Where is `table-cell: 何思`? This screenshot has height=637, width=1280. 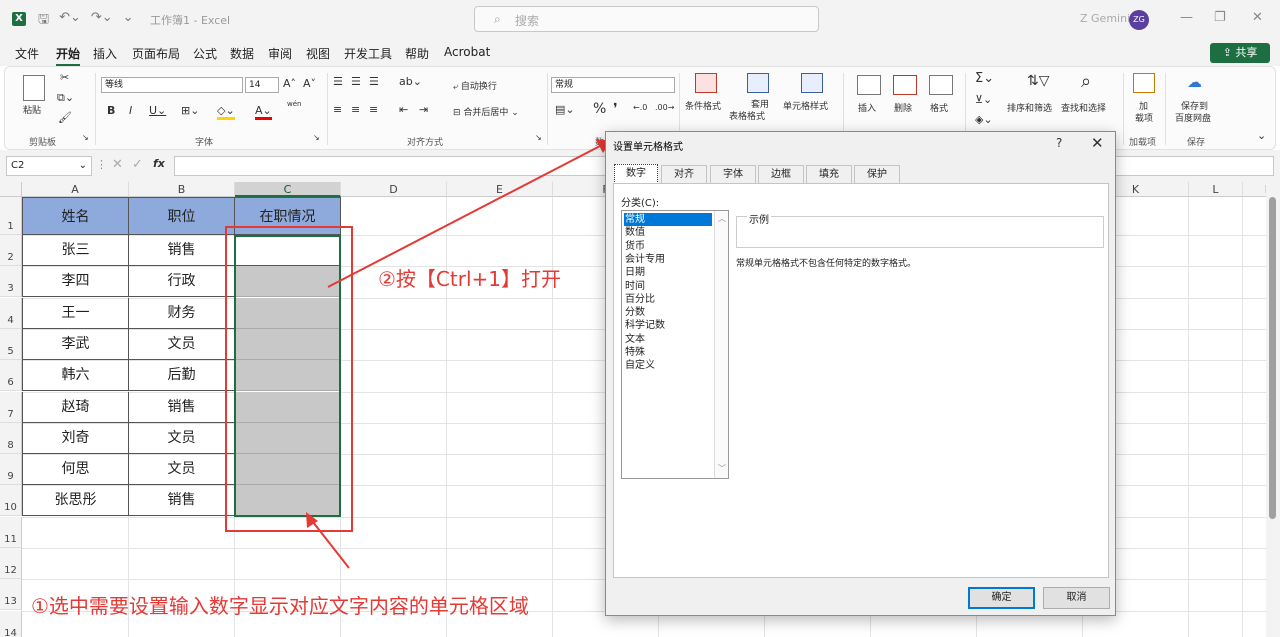
table-cell: 何思 is located at coordinates (75, 469).